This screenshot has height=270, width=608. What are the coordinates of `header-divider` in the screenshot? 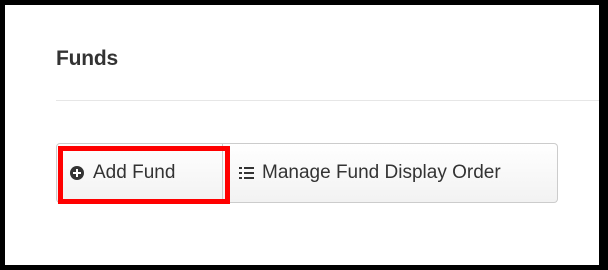 It's located at (327, 100).